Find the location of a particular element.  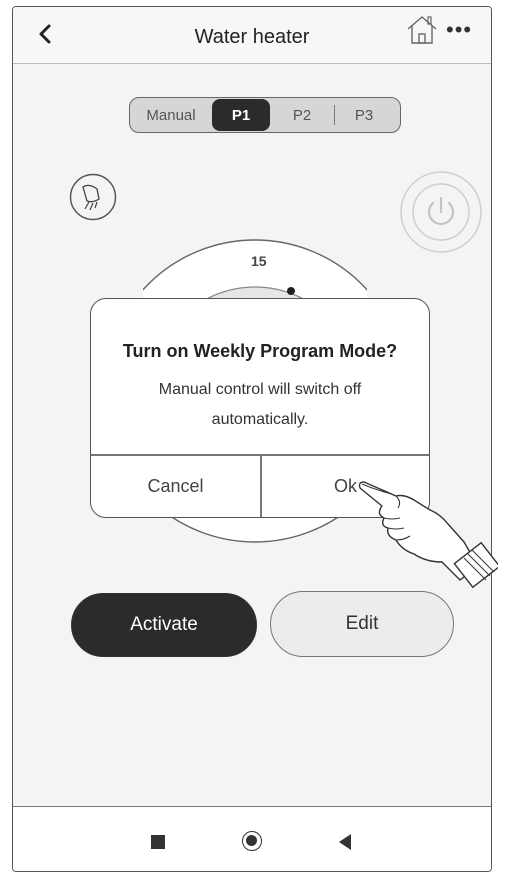

header-bar: Water heater ••• is located at coordinates (252, 35).